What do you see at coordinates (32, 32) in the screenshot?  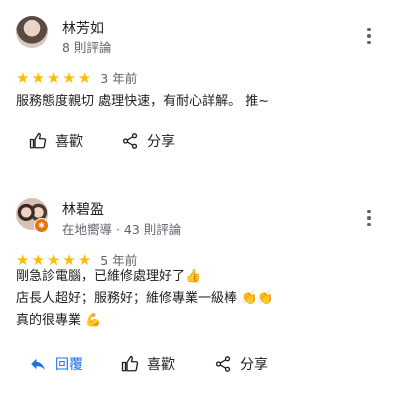 I see `reviewer-avatar` at bounding box center [32, 32].